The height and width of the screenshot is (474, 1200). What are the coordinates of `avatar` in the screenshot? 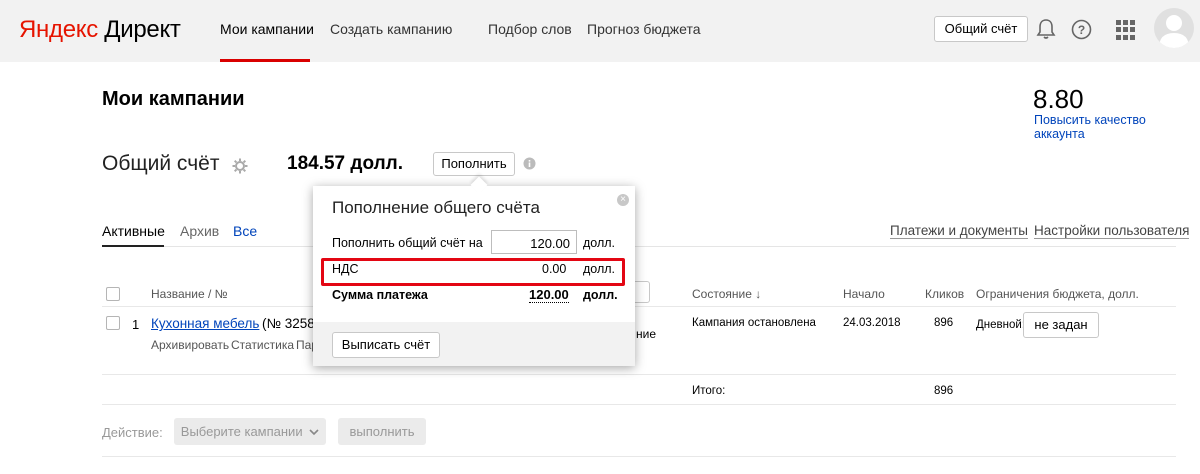 It's located at (1174, 28).